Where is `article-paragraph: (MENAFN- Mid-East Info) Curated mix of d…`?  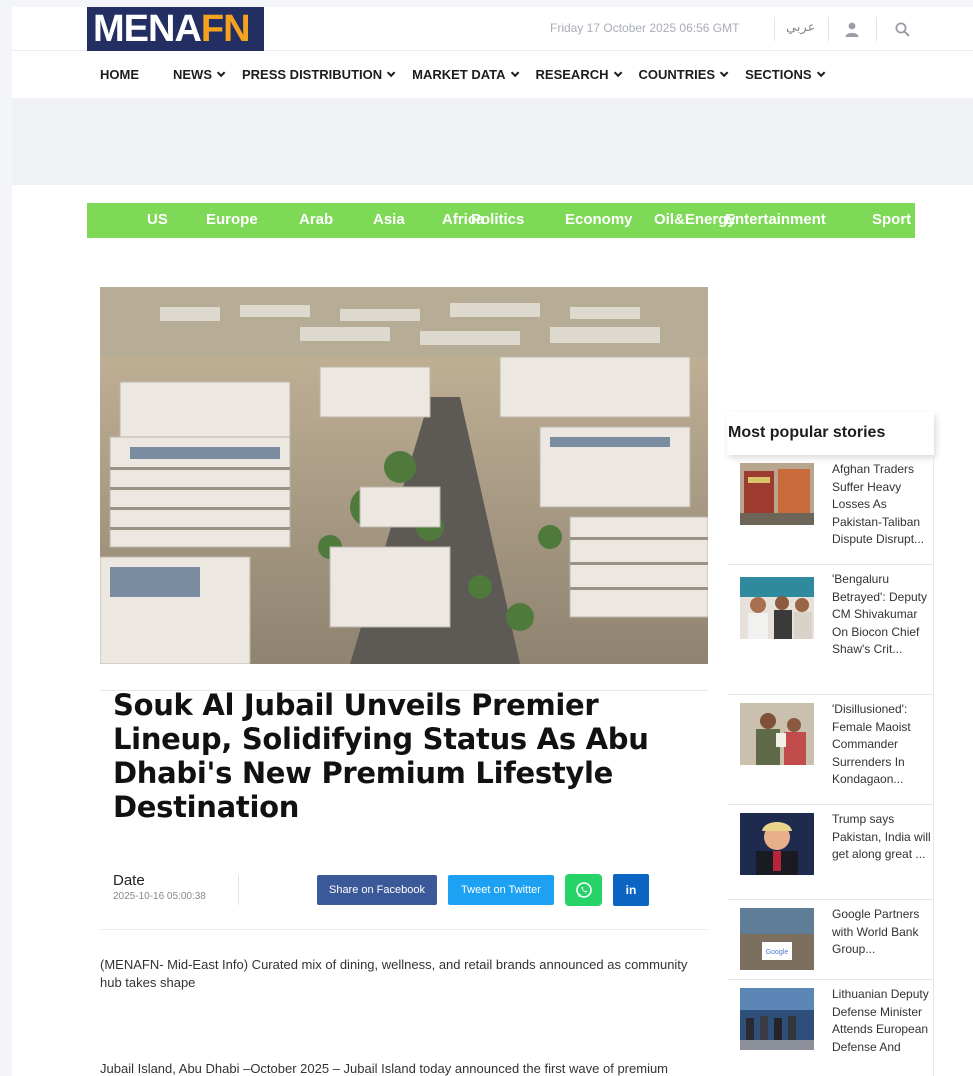 article-paragraph: (MENAFN- Mid-East Info) Curated mix of d… is located at coordinates (394, 973).